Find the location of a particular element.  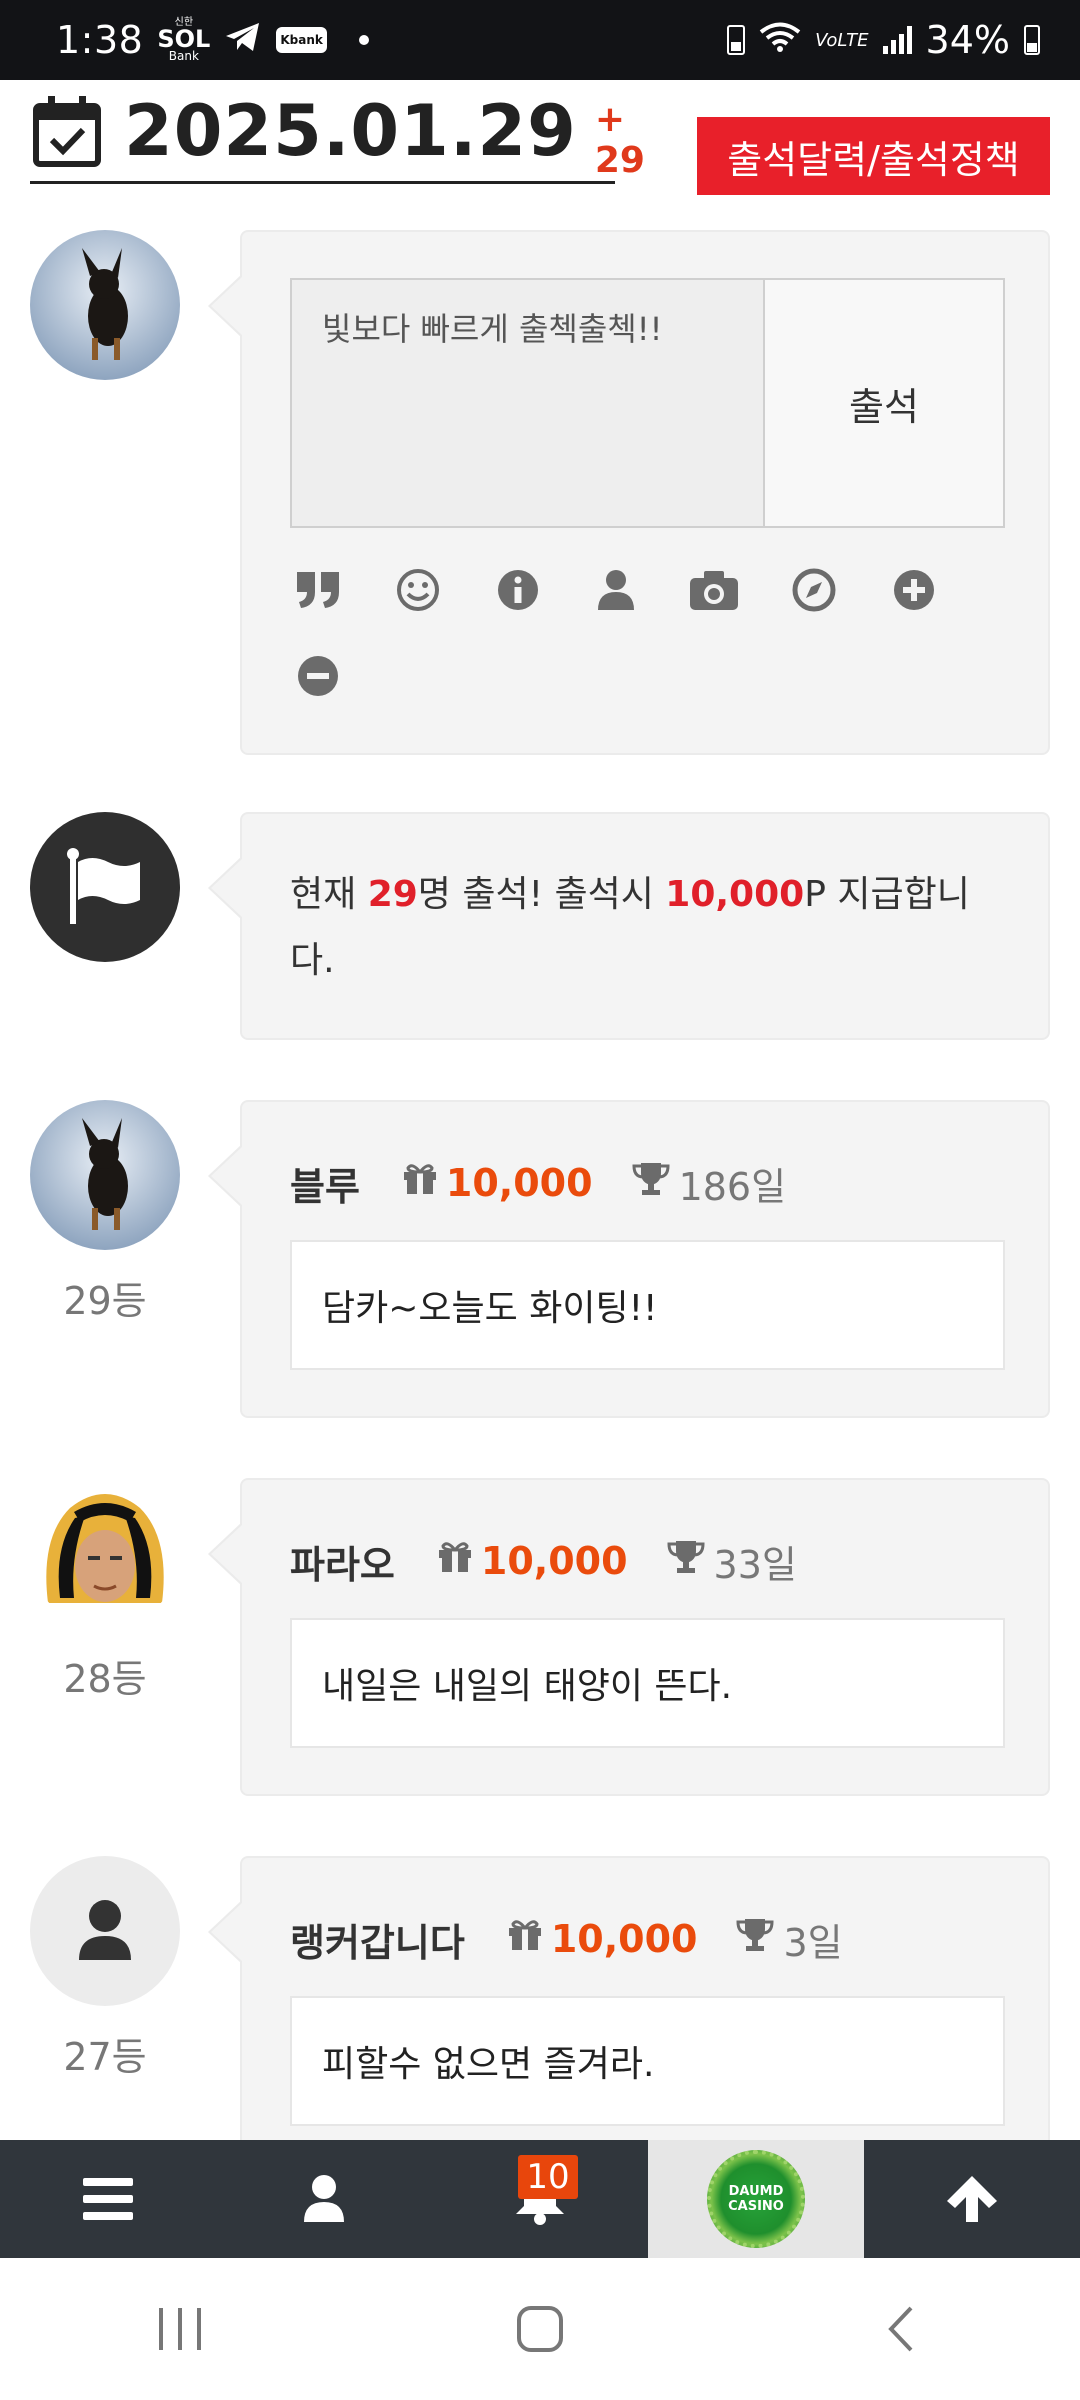

list-item: 29등 블루 10,000 186일 담카~오늘도 화이팅!! is located at coordinates (540, 1259).